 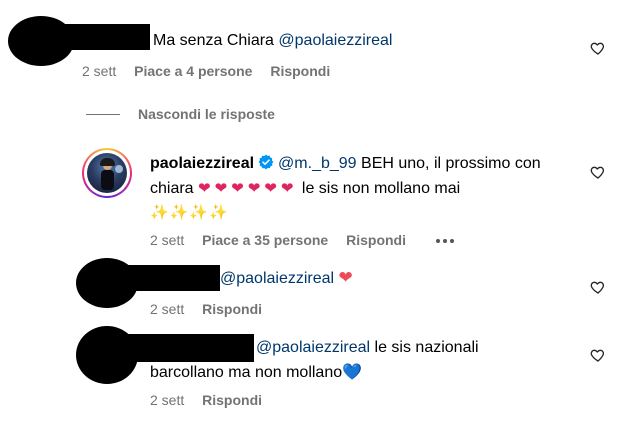 I want to click on reply-body: chiara, so click(x=172, y=188).